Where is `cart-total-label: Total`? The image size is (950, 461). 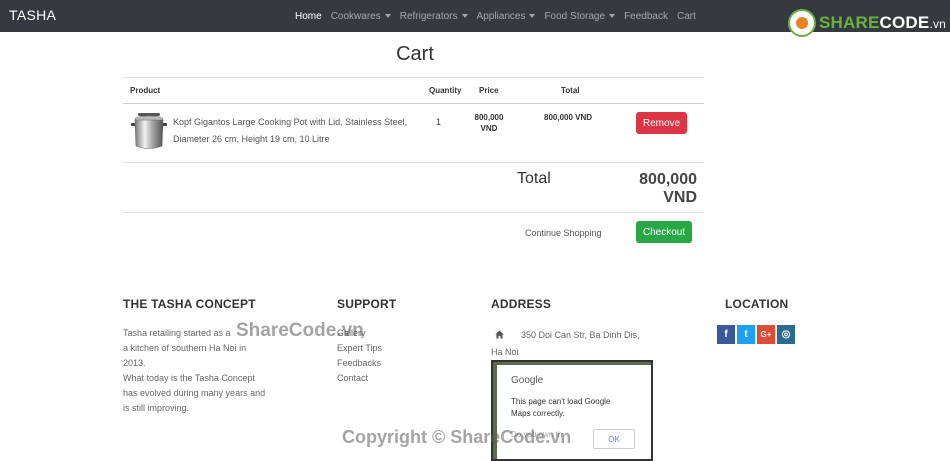
cart-total-label: Total is located at coordinates (534, 178).